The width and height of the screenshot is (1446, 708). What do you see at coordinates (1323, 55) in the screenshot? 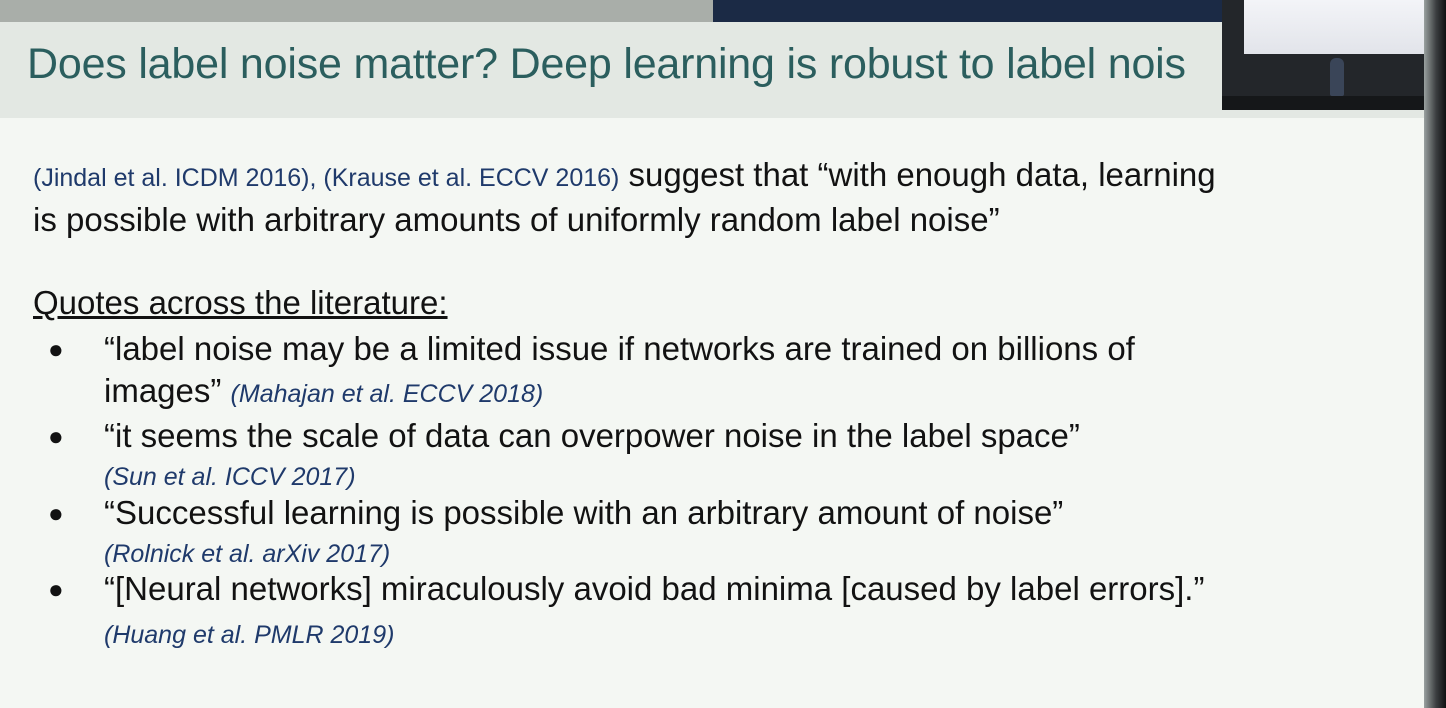
I see `speaker-video-thumbnail` at bounding box center [1323, 55].